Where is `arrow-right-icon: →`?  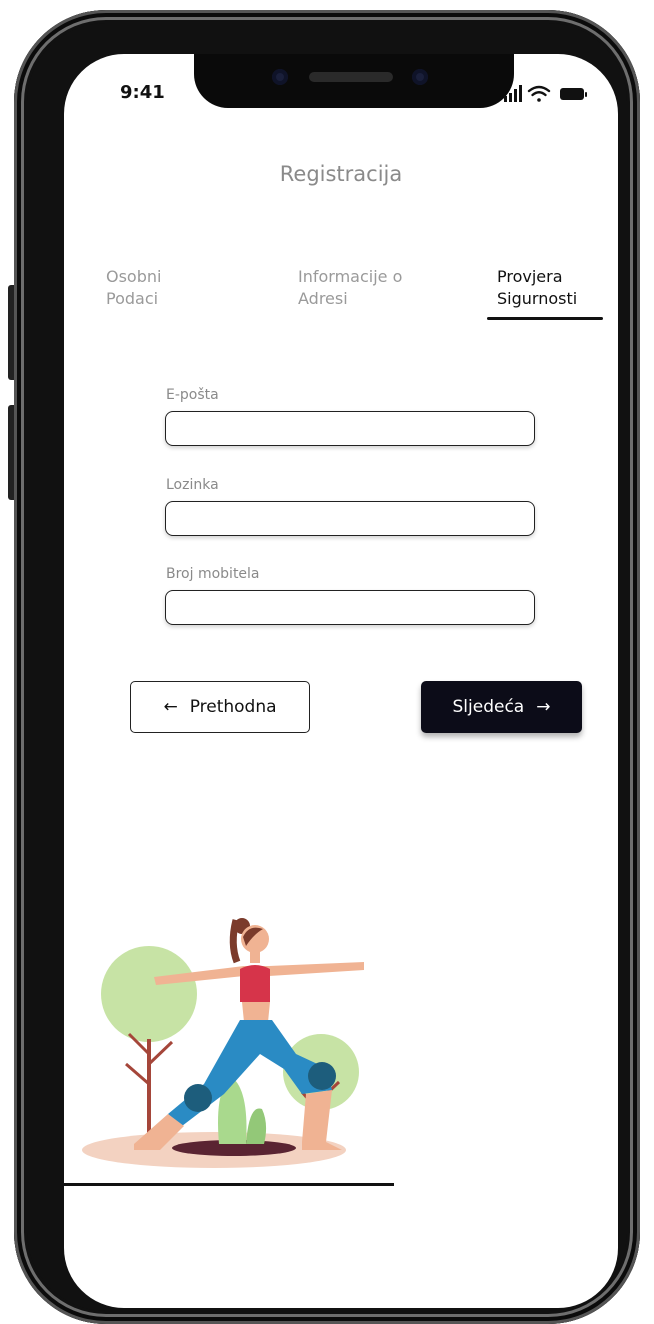
arrow-right-icon: → is located at coordinates (543, 707).